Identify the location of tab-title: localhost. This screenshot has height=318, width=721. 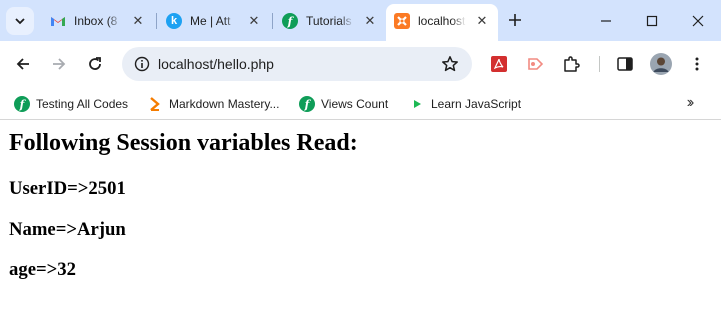
(442, 21).